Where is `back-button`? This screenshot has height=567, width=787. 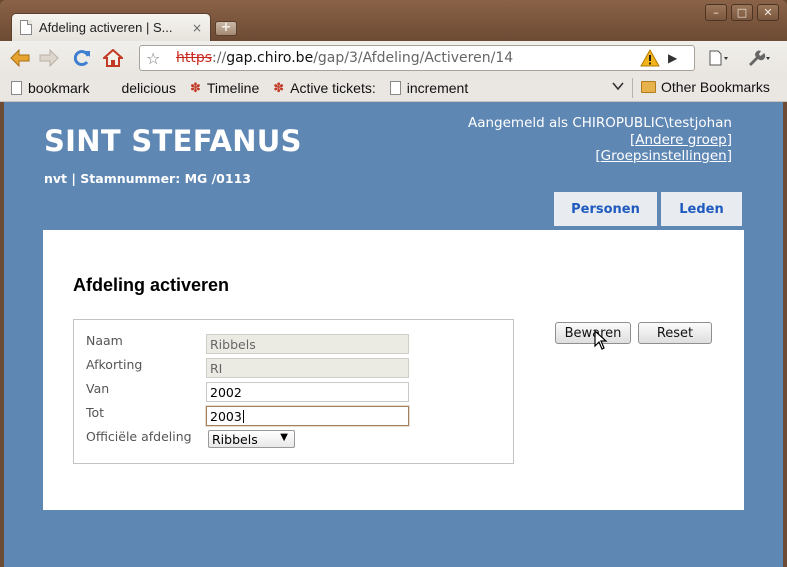
back-button is located at coordinates (20, 58).